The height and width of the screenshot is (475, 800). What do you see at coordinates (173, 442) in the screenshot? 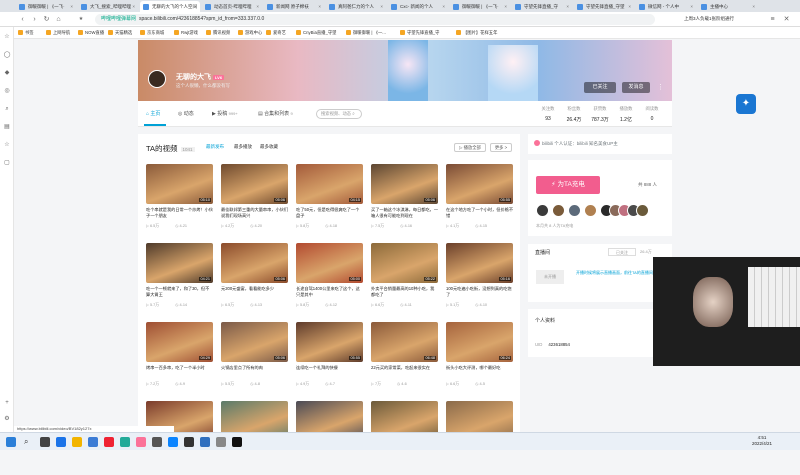
I see `qq-icon` at bounding box center [173, 442].